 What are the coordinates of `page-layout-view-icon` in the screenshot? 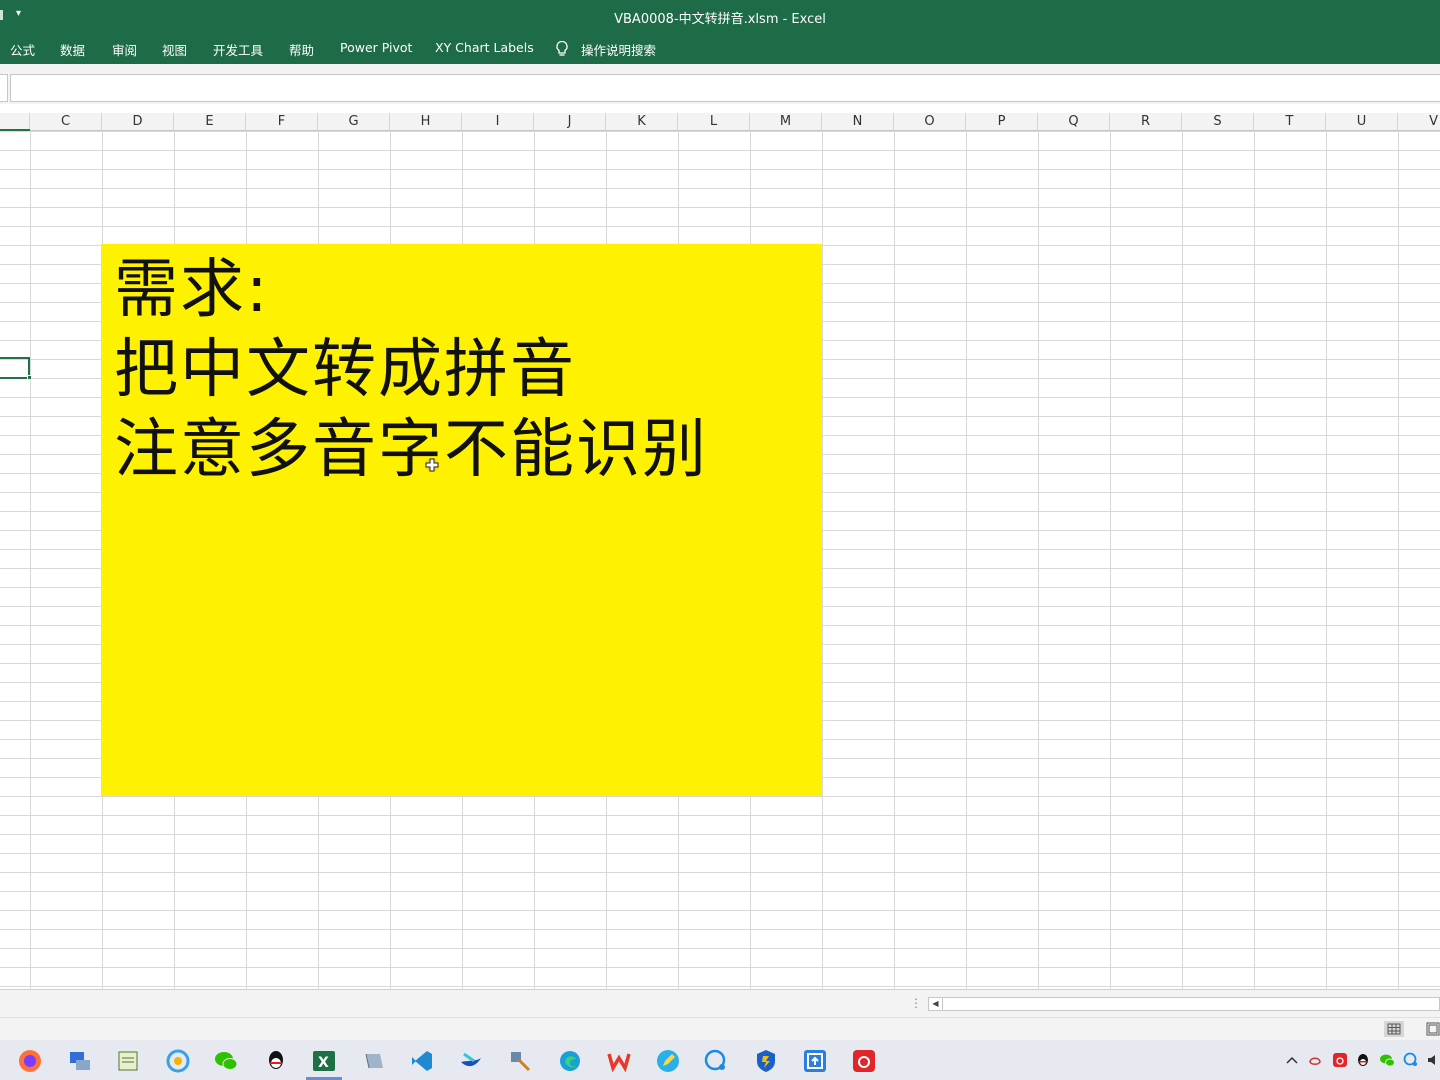 It's located at (1433, 1029).